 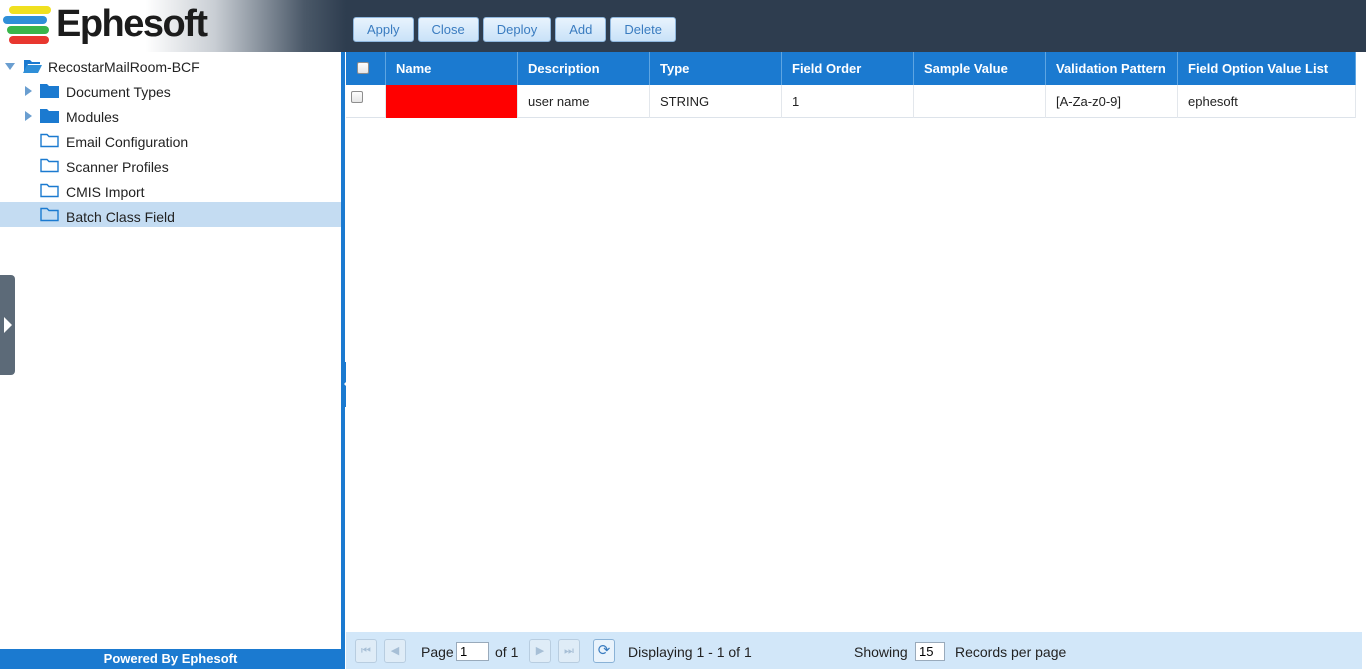 What do you see at coordinates (118, 92) in the screenshot?
I see `tree-item-label: Document Types` at bounding box center [118, 92].